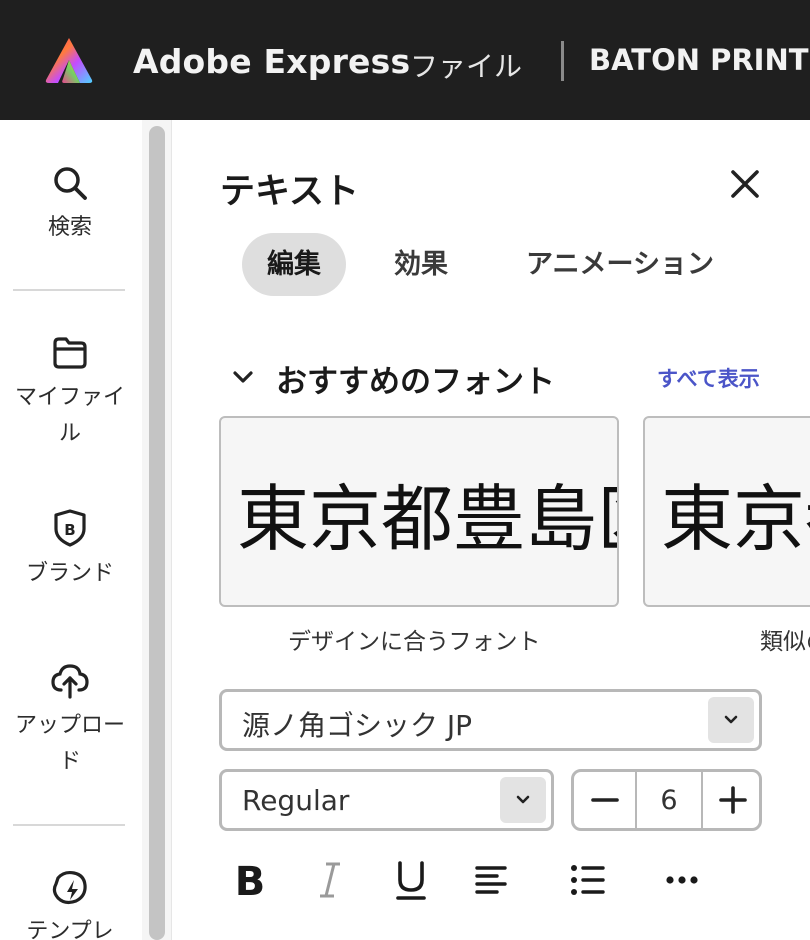 Image resolution: width=810 pixels, height=940 pixels. Describe the element at coordinates (70, 353) in the screenshot. I see `folder-icon` at that location.